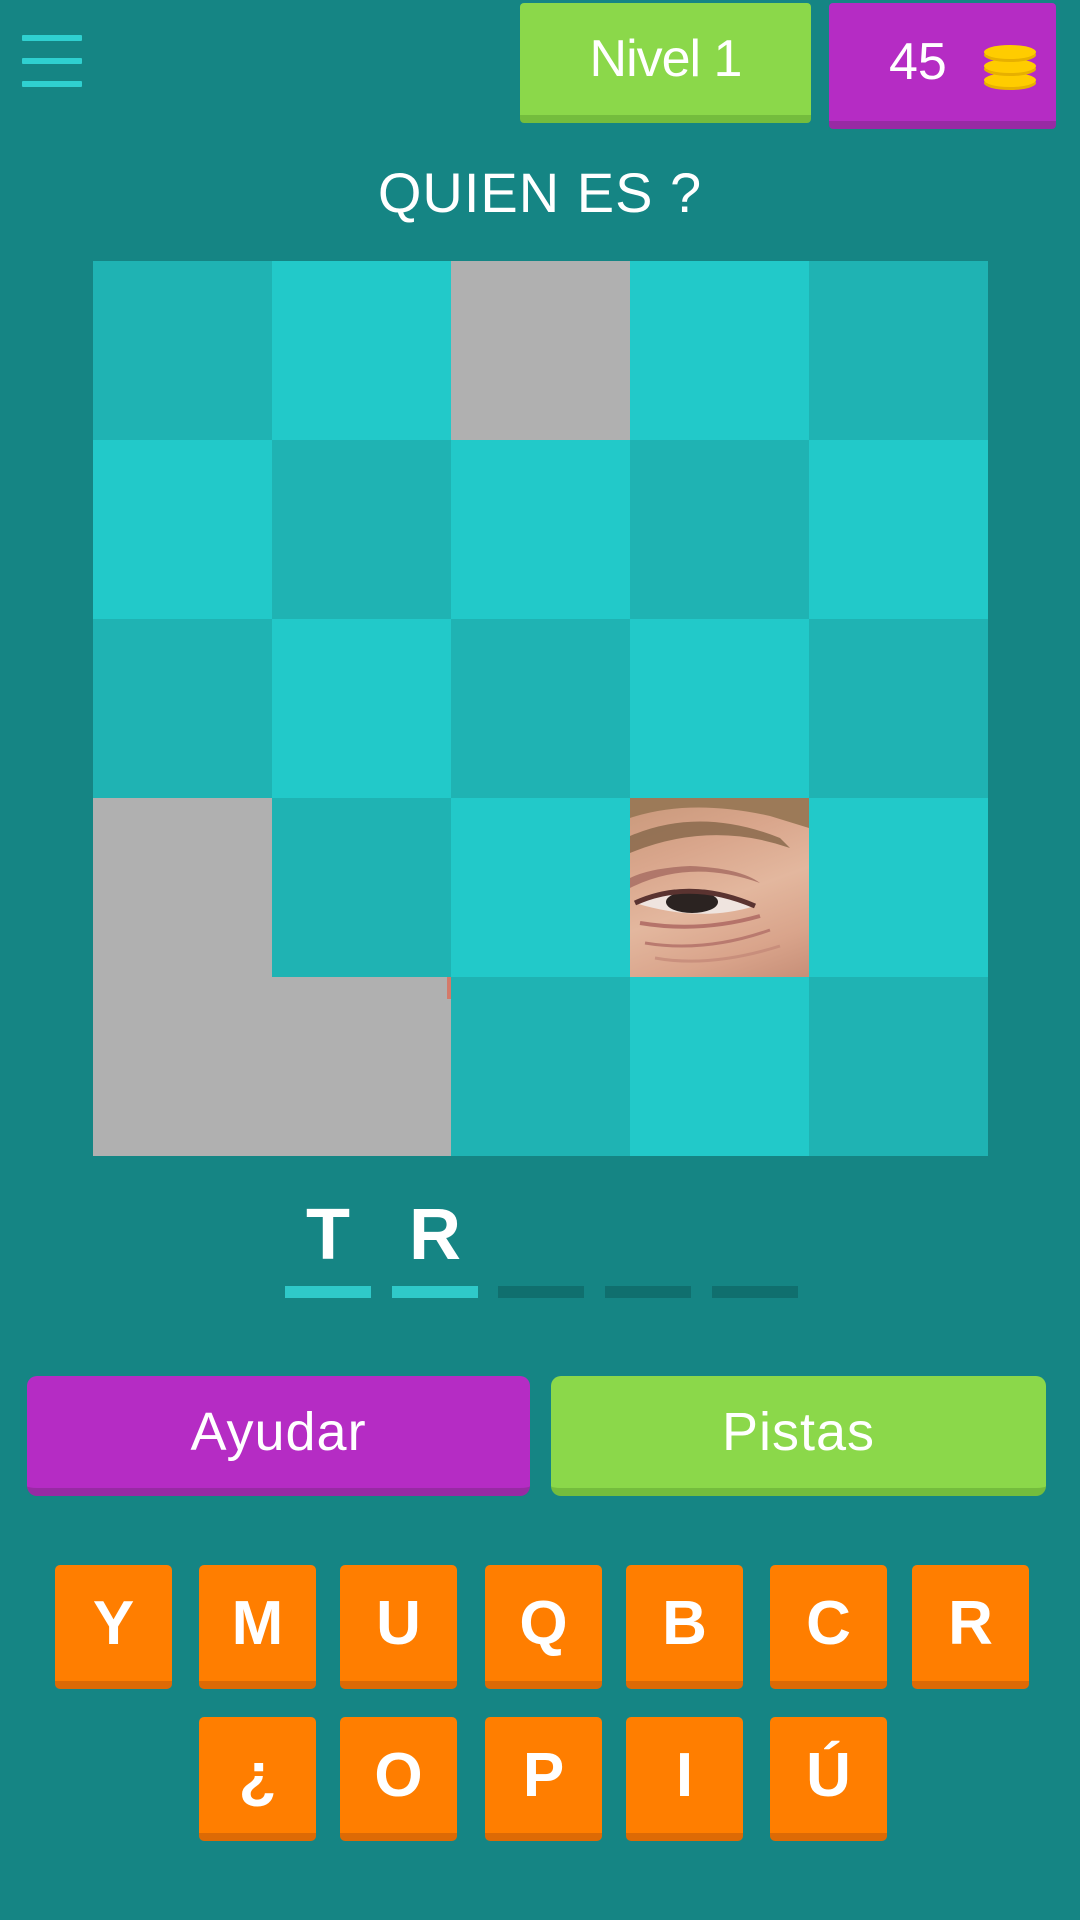 This screenshot has width=1080, height=1920. What do you see at coordinates (828, 1627) in the screenshot?
I see `letter-key: C` at bounding box center [828, 1627].